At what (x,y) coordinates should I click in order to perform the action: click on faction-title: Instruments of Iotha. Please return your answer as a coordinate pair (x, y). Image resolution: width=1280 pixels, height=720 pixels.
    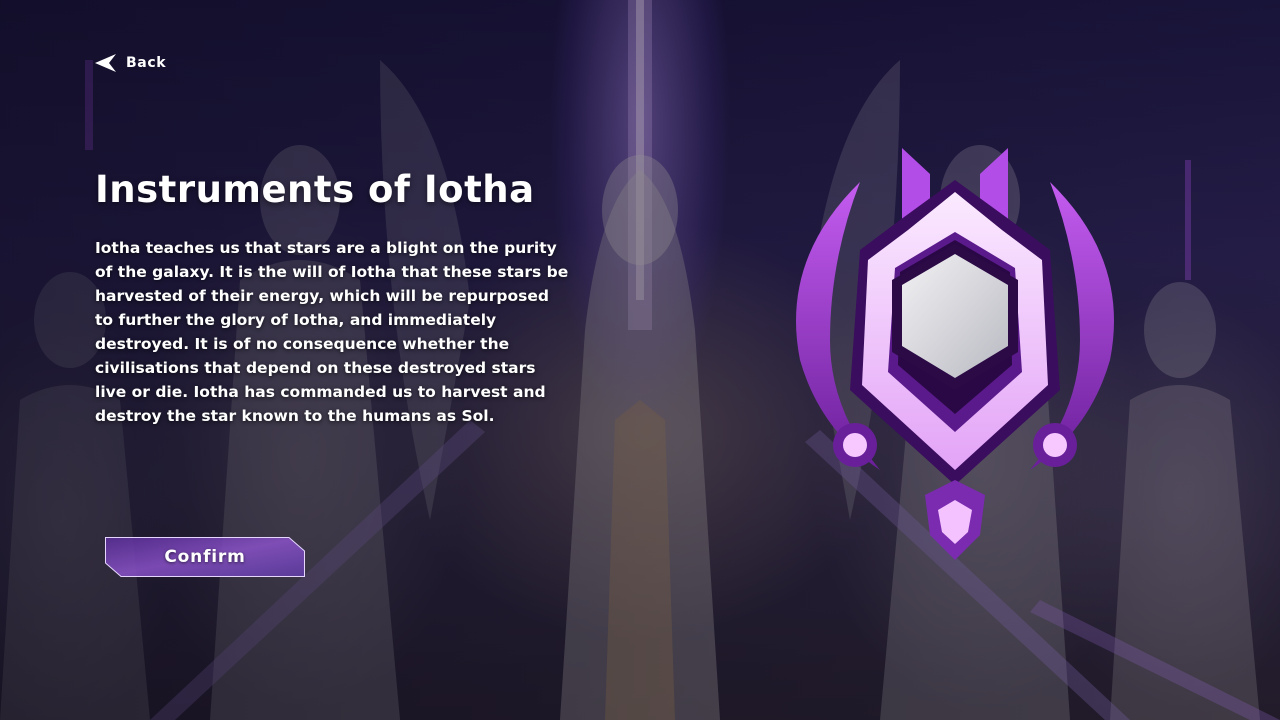
    Looking at the image, I should click on (315, 189).